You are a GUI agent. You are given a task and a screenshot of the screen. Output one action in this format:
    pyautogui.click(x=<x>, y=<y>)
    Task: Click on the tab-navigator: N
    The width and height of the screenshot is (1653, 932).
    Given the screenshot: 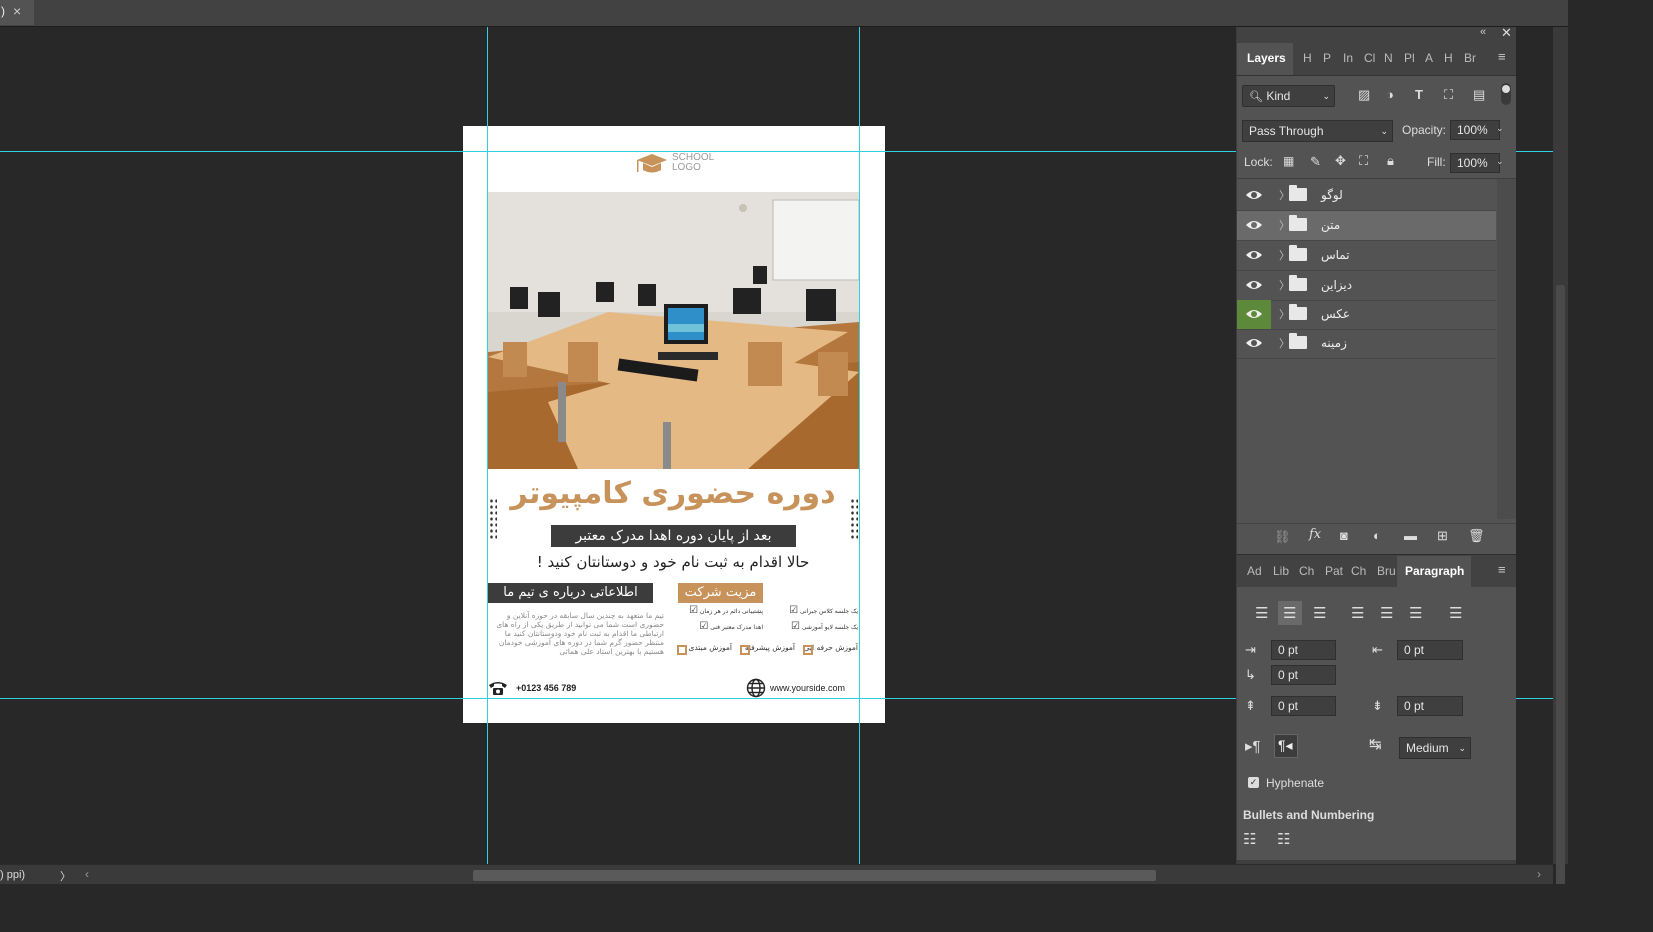 What is the action you would take?
    pyautogui.click(x=1388, y=58)
    